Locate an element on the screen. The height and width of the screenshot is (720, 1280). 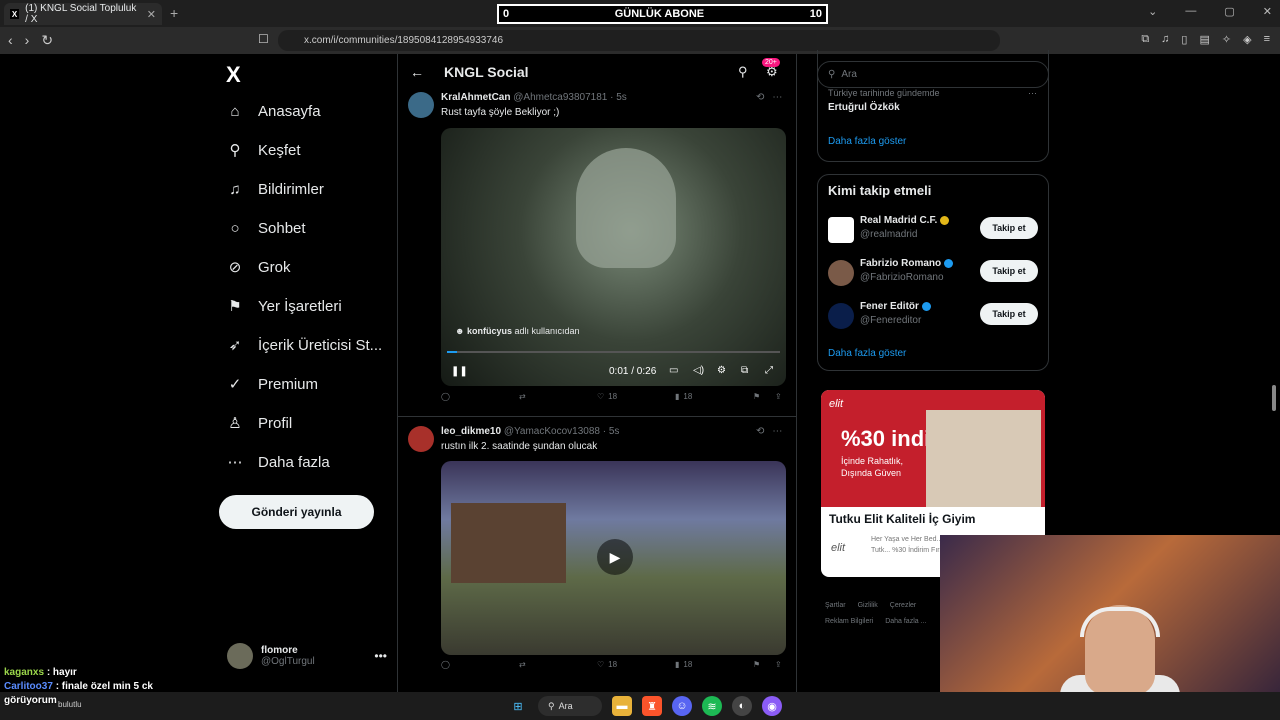
url-bar: x.com/i/communities/1895084128954933746 is located at coordinates (639, 40).